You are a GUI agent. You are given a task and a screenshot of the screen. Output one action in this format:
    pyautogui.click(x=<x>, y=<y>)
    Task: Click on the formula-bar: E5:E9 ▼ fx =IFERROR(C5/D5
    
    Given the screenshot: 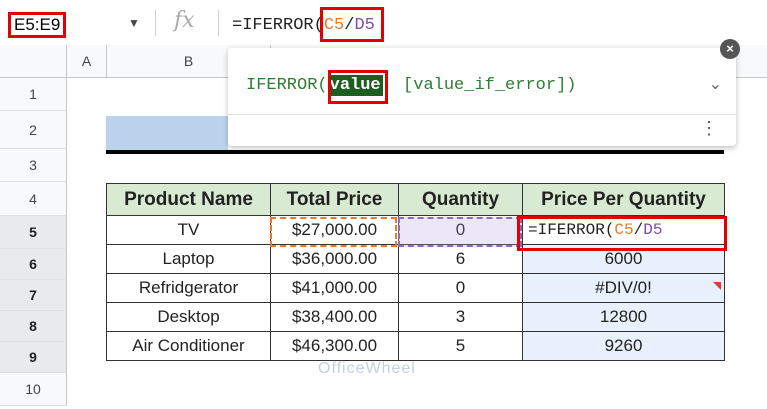 What is the action you would take?
    pyautogui.click(x=383, y=23)
    